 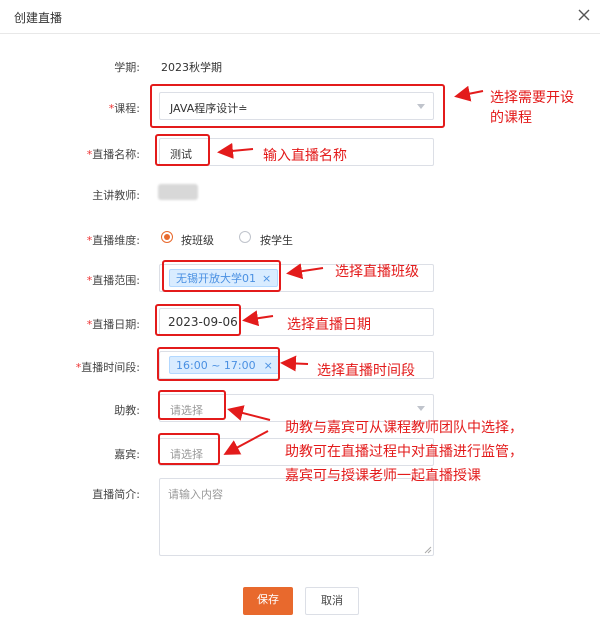 What do you see at coordinates (404, 428) in the screenshot?
I see `annotation-staff-1: 助教与嘉宾可从课程教师团队中选择，` at bounding box center [404, 428].